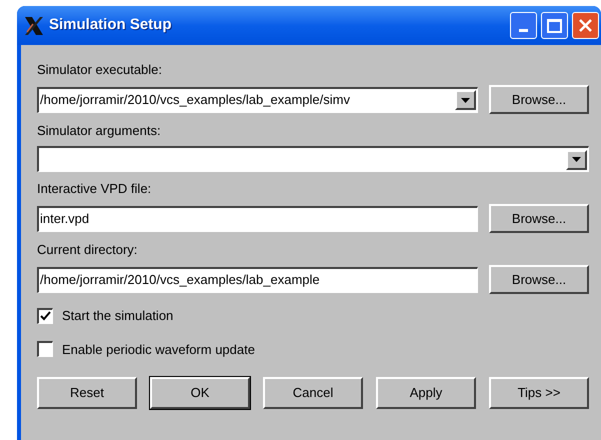 This screenshot has height=440, width=601. I want to click on minimize-button, so click(523, 25).